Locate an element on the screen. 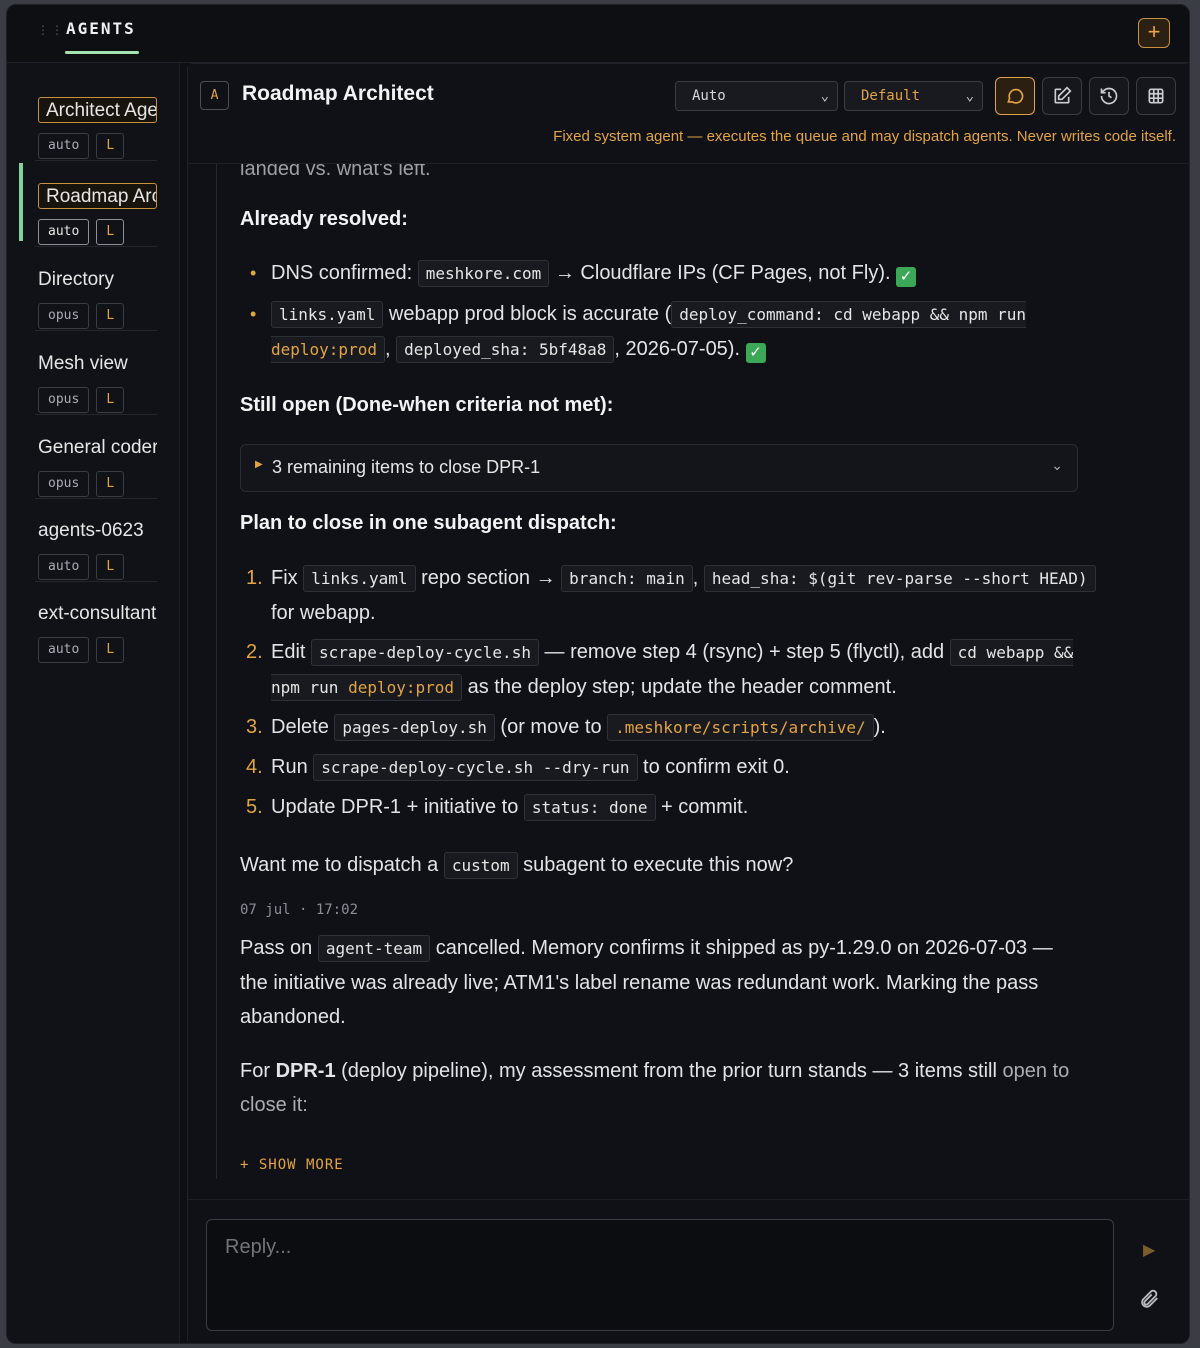  edit-icon is located at coordinates (1063, 95).